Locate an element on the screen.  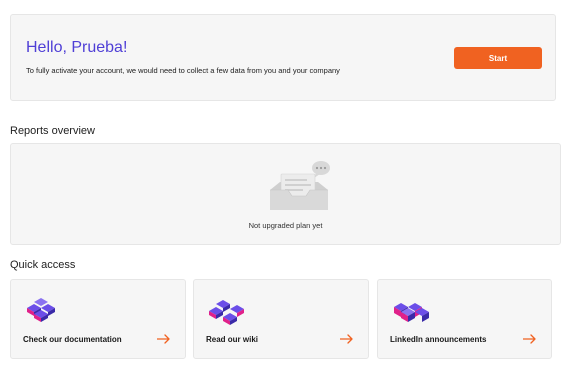
reports-overview-title: Reports overview is located at coordinates (52, 131).